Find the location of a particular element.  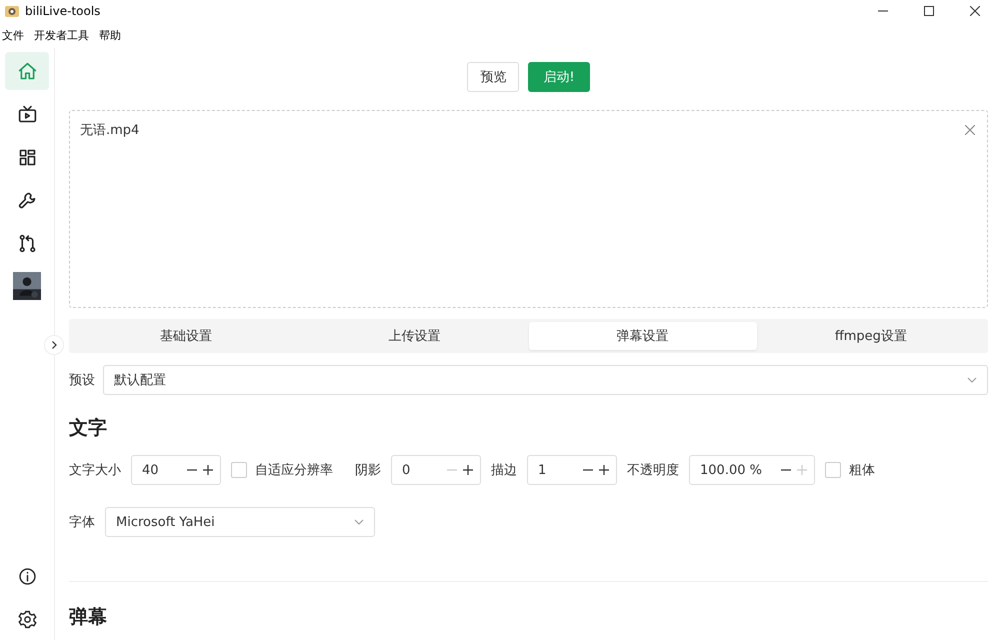

tab: 弹幕设置 is located at coordinates (642, 336).